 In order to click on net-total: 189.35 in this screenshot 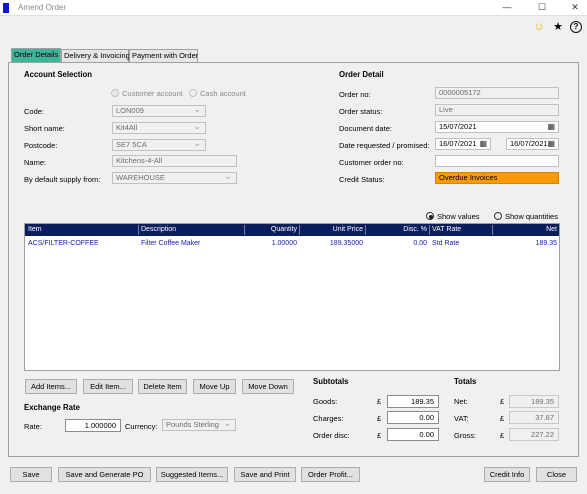, I will do `click(534, 401)`.